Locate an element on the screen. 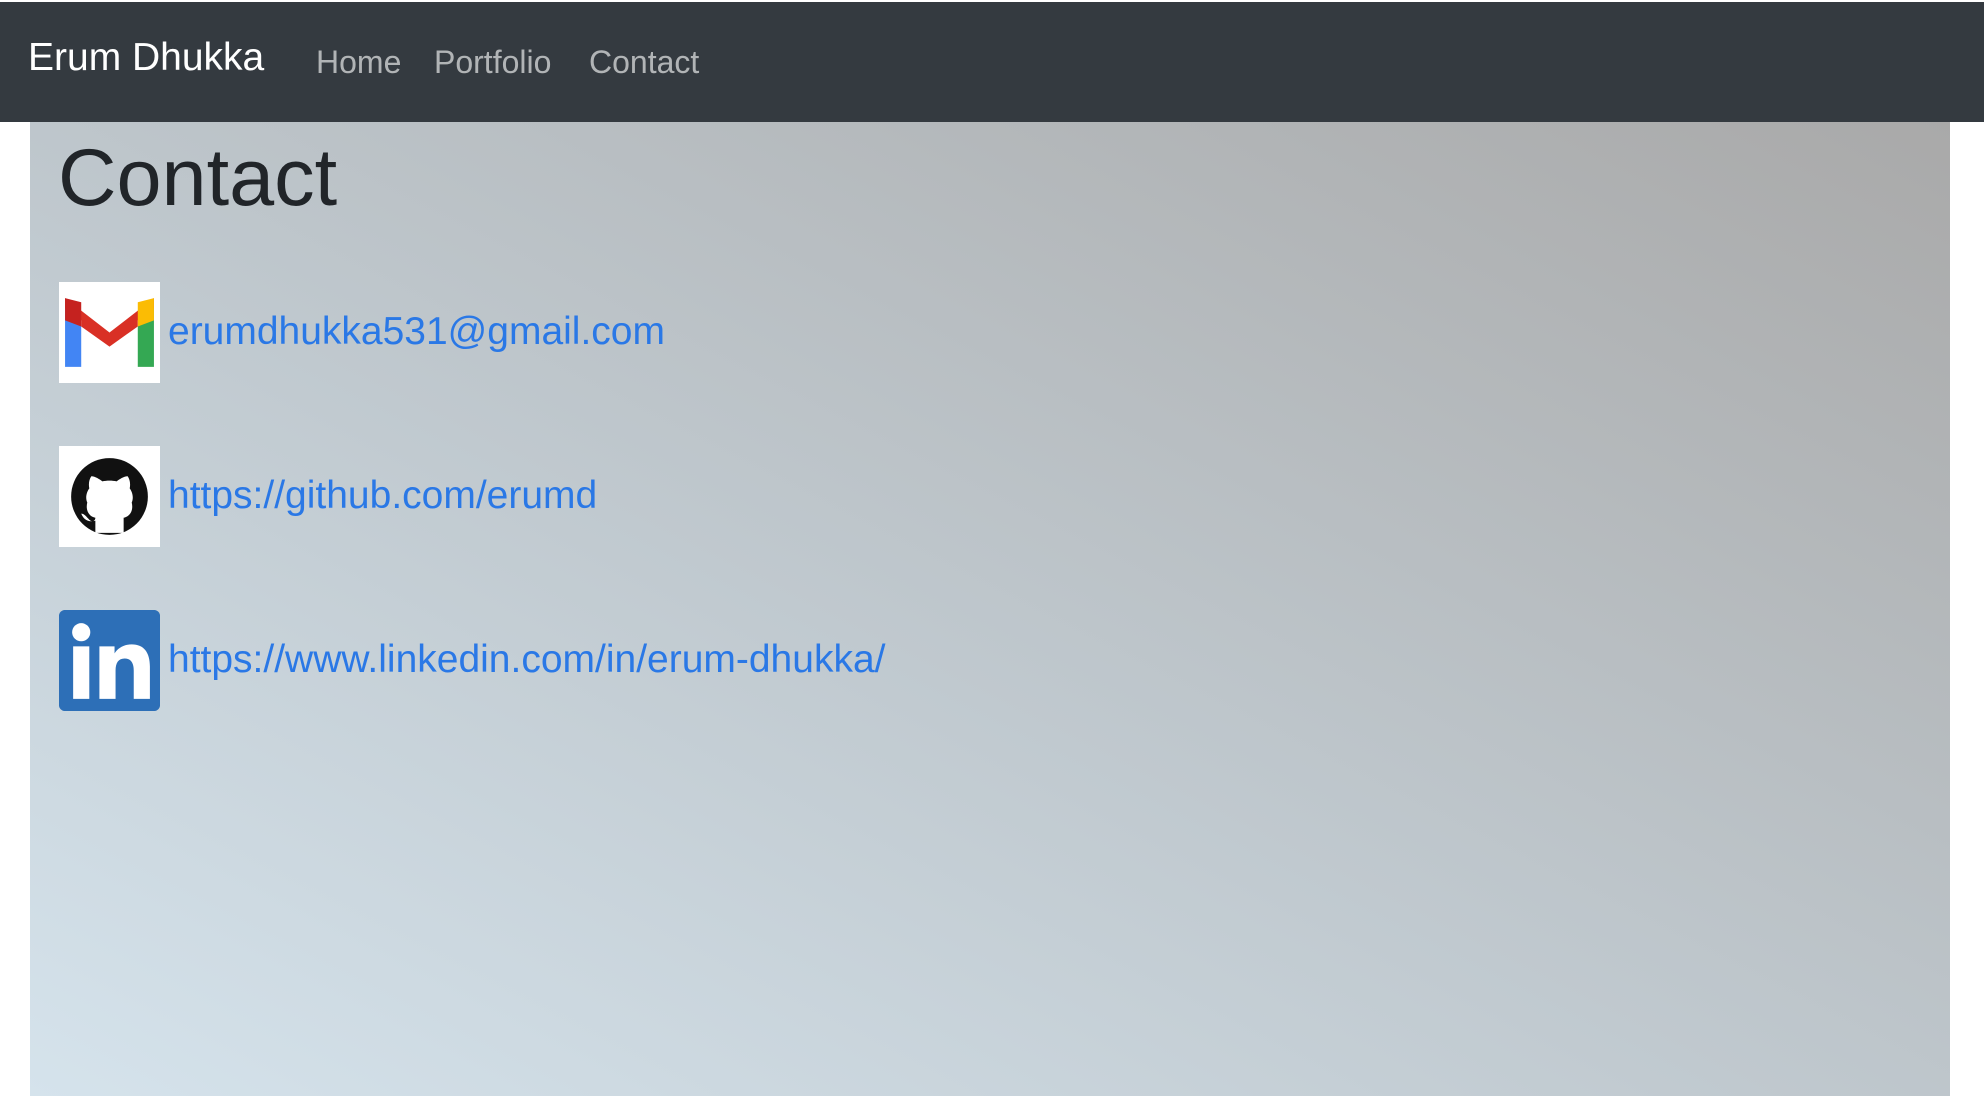 This screenshot has width=1984, height=1096. github-icon is located at coordinates (109, 496).